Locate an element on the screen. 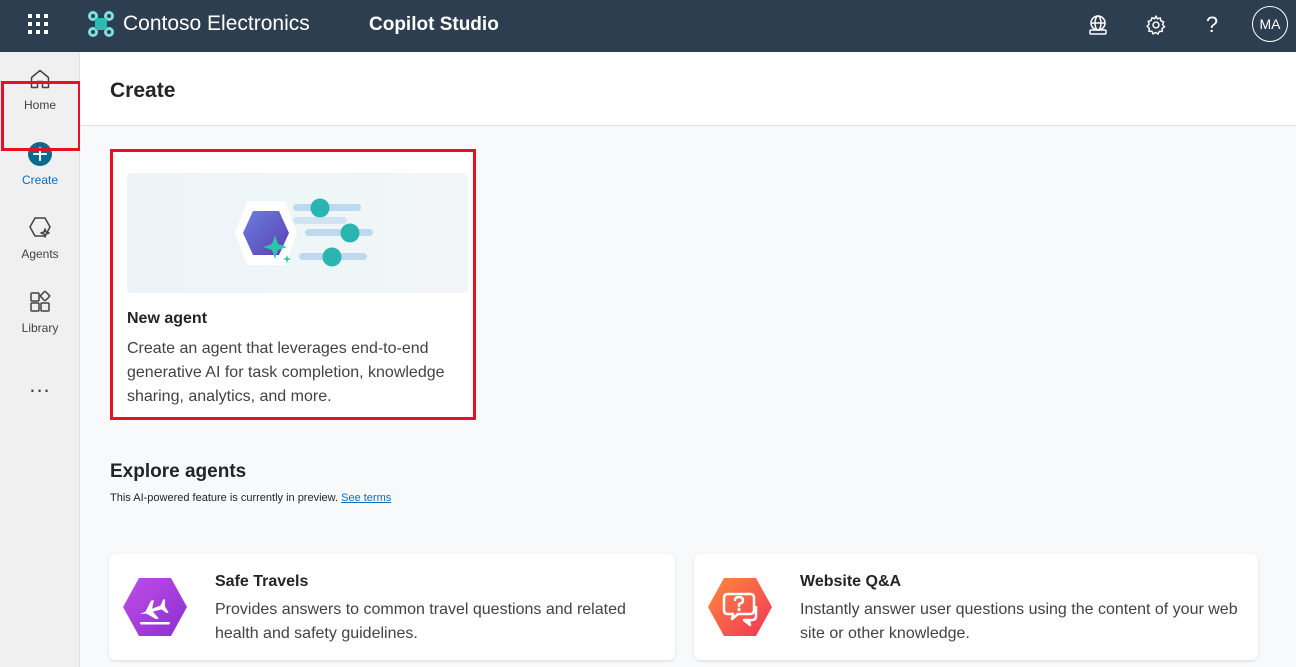 The image size is (1296, 667). page-header: Create is located at coordinates (688, 89).